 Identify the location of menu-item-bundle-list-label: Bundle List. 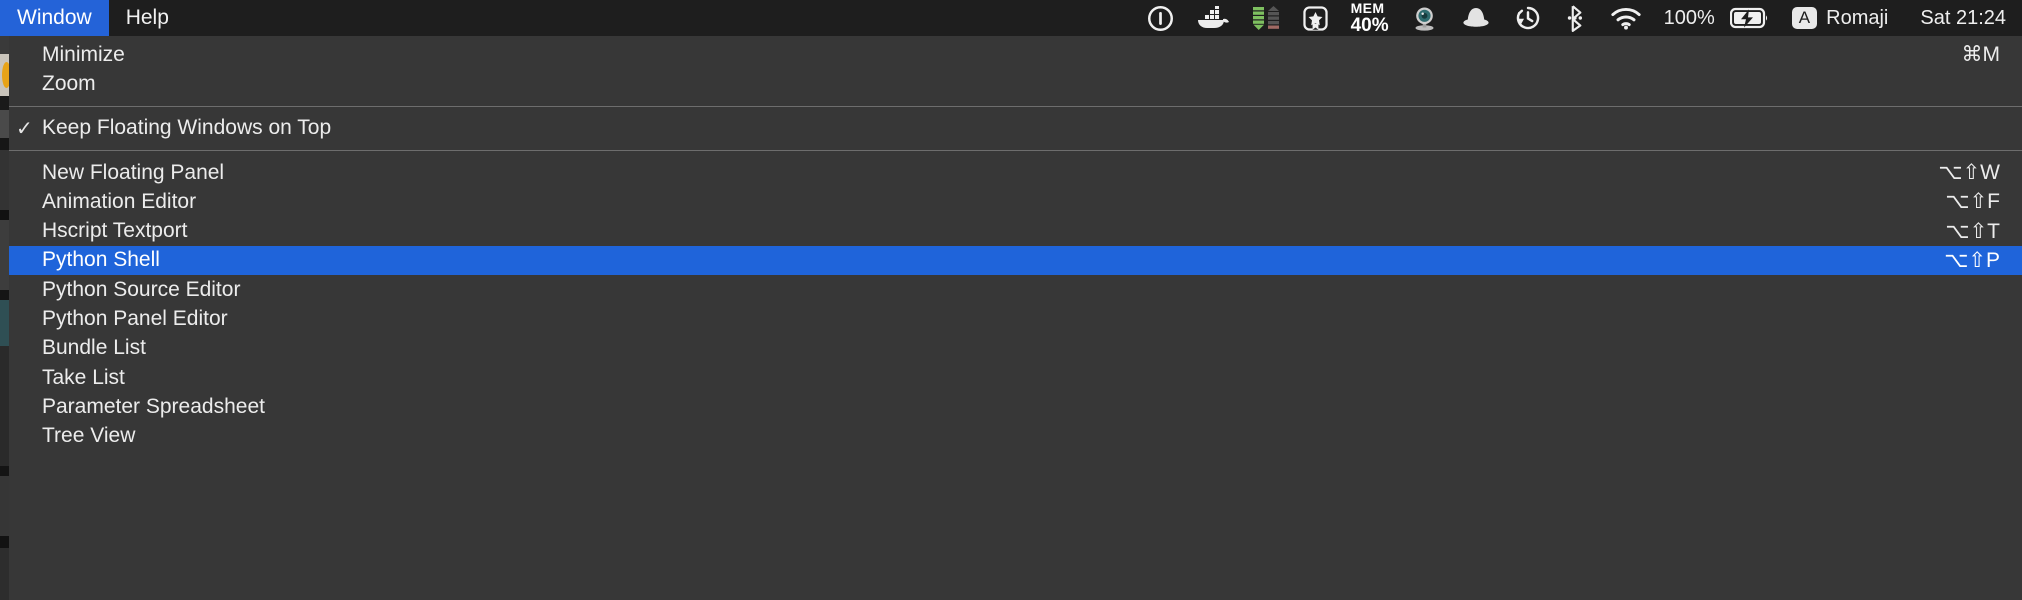
(94, 348).